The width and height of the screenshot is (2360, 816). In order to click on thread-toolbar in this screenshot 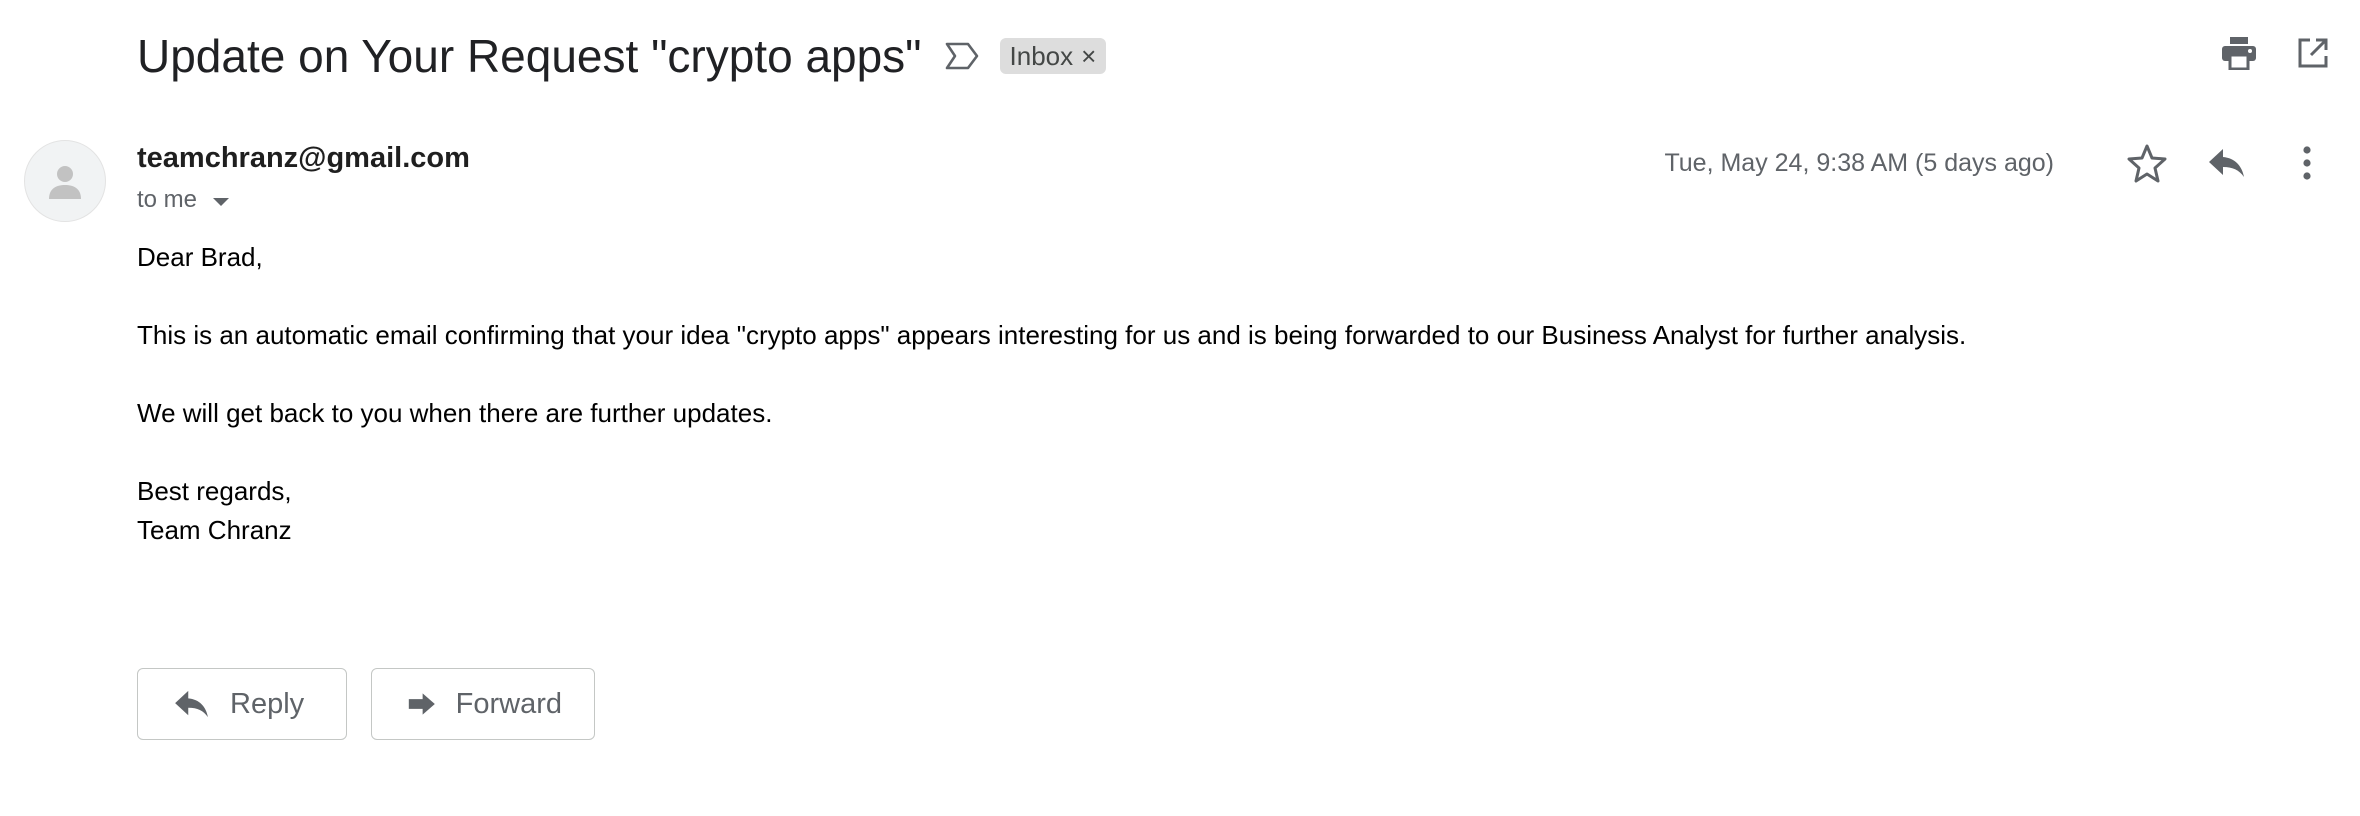, I will do `click(2276, 53)`.